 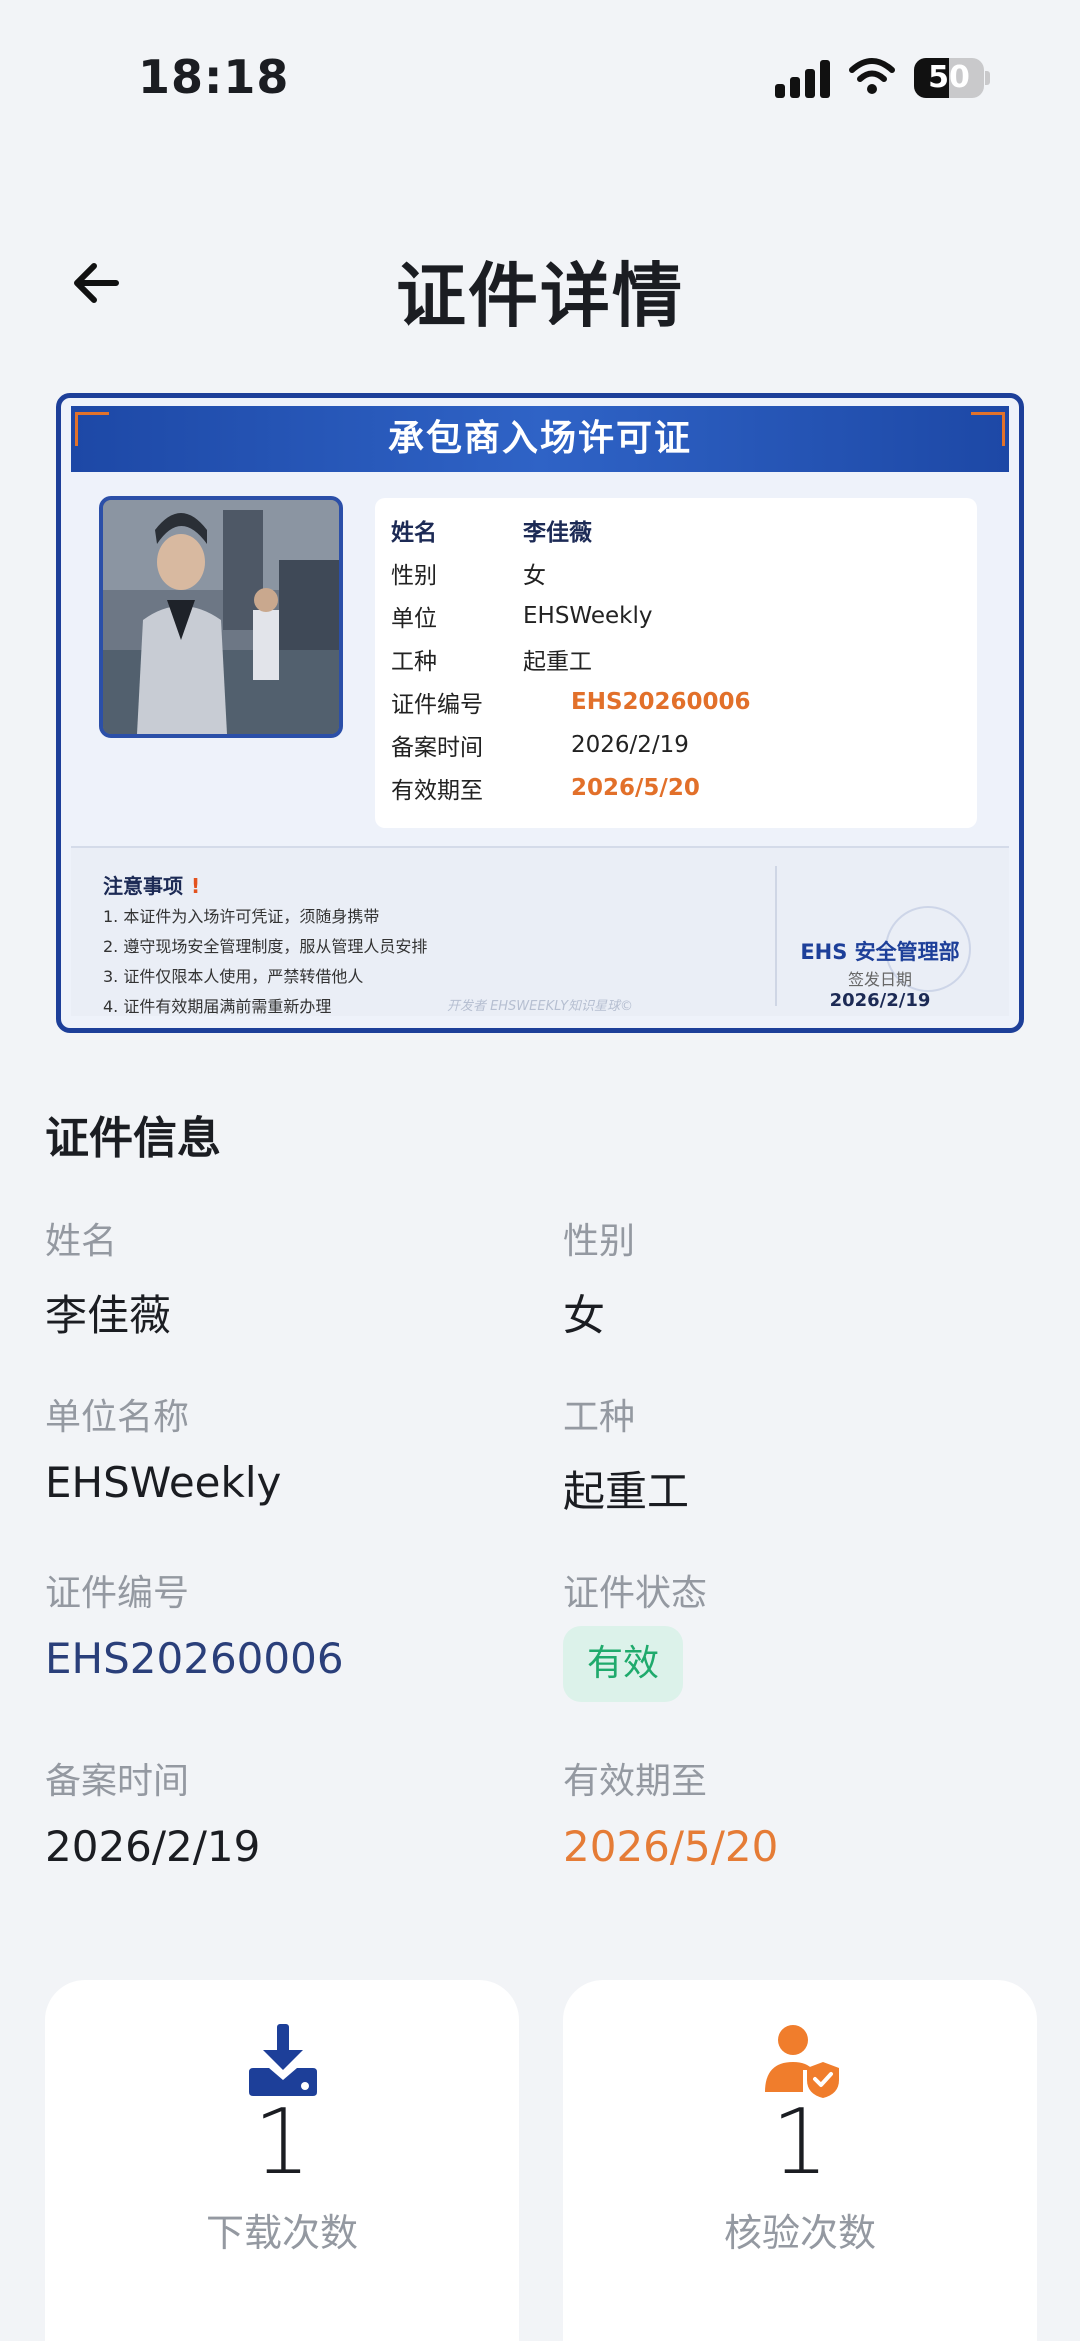 What do you see at coordinates (540, 1006) in the screenshot?
I see `watermark: 开发者 EHSWEEKLY知识星球©` at bounding box center [540, 1006].